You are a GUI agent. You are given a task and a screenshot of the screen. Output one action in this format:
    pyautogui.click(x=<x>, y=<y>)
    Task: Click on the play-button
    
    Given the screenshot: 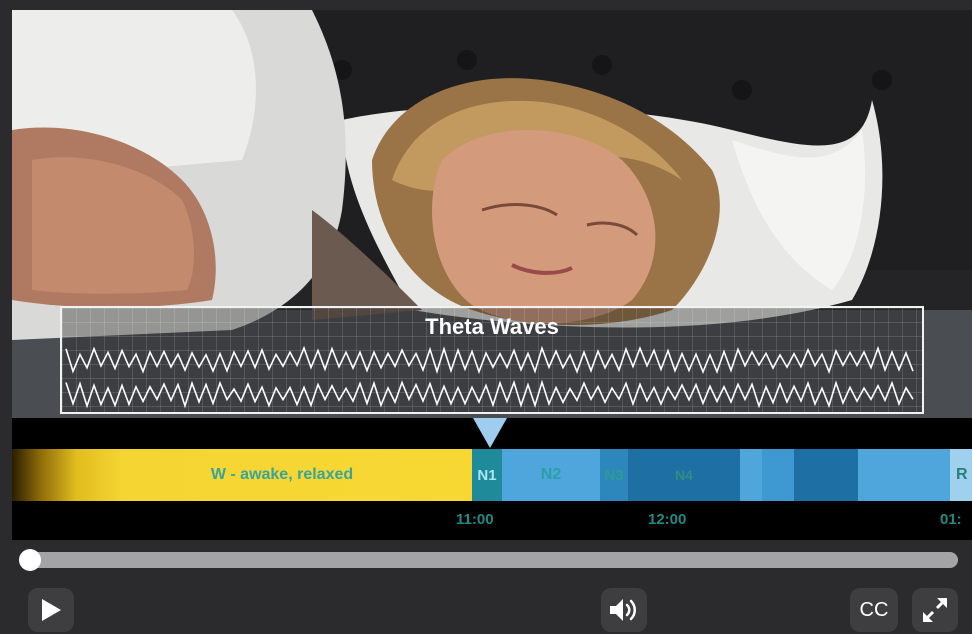 What is the action you would take?
    pyautogui.click(x=51, y=610)
    